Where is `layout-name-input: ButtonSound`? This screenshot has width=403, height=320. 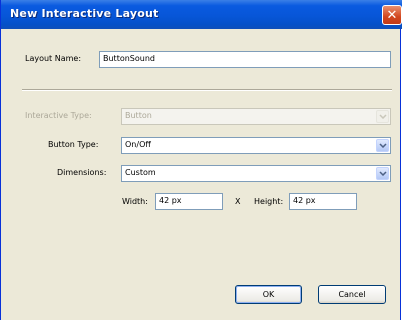 layout-name-input: ButtonSound is located at coordinates (245, 59).